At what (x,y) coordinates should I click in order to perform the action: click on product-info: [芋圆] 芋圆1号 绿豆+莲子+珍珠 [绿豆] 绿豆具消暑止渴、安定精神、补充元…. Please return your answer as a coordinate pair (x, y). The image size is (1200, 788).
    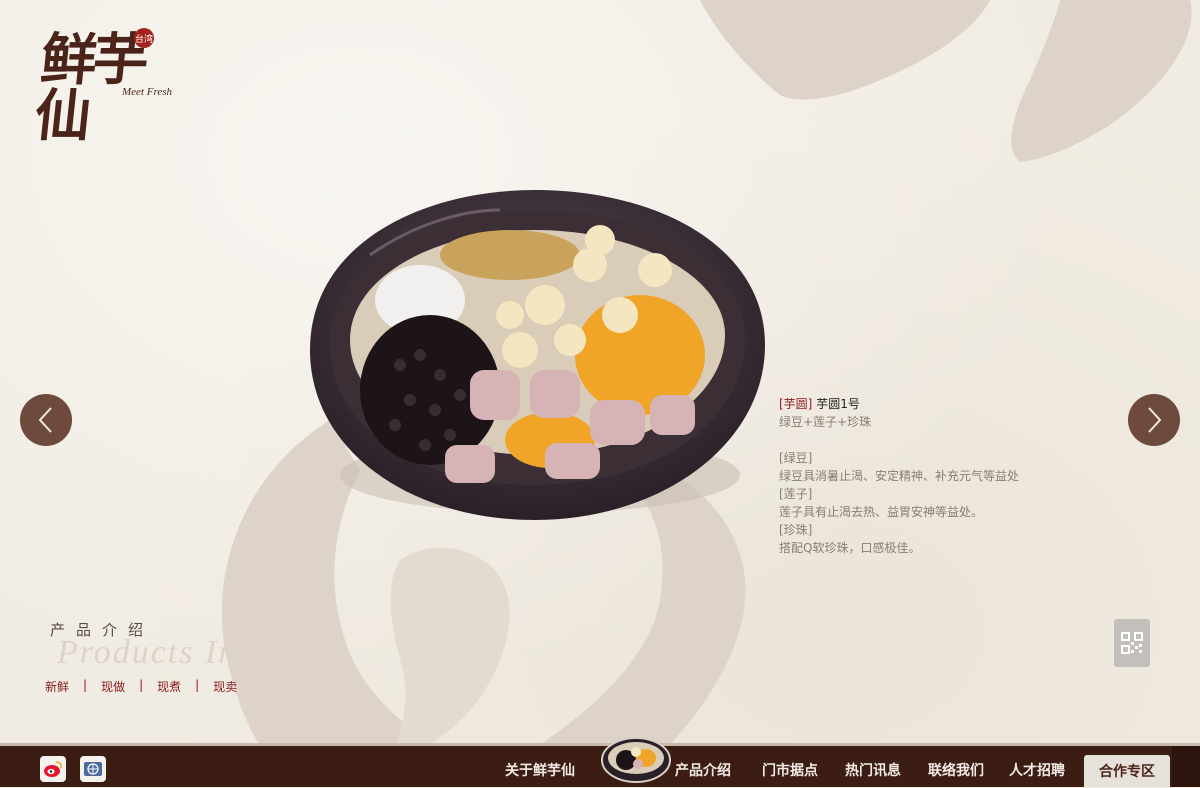
    Looking at the image, I should click on (906, 476).